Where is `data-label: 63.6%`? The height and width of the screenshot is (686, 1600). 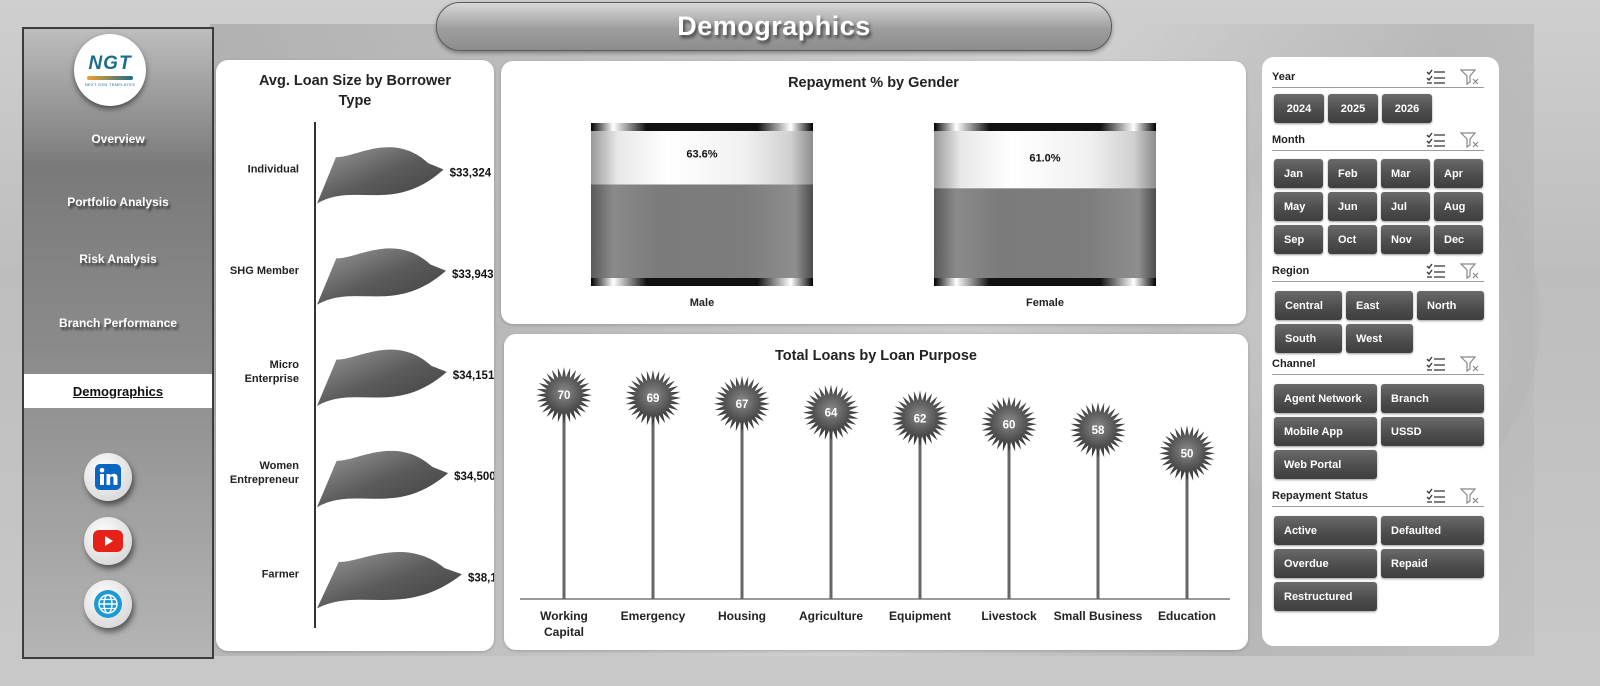
data-label: 63.6% is located at coordinates (701, 155).